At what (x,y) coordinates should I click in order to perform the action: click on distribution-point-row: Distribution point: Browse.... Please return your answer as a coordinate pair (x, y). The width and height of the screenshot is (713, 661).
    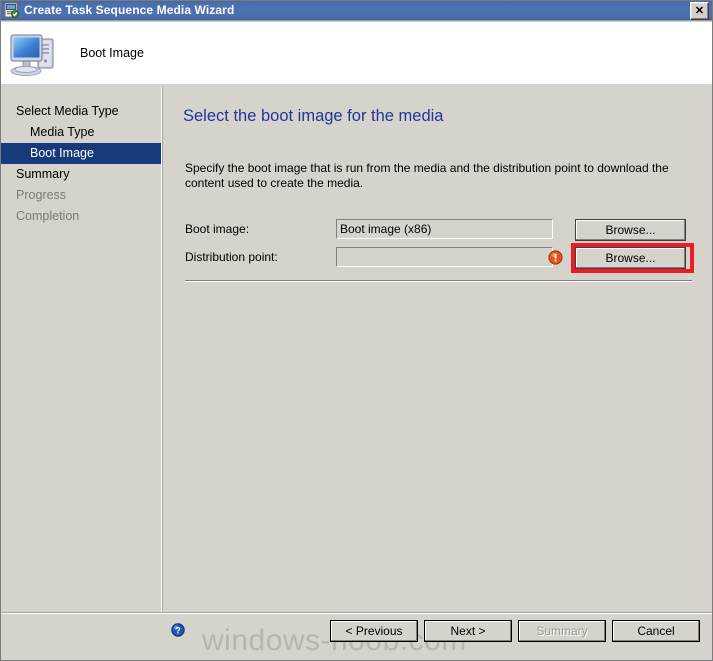
    Looking at the image, I should click on (441, 258).